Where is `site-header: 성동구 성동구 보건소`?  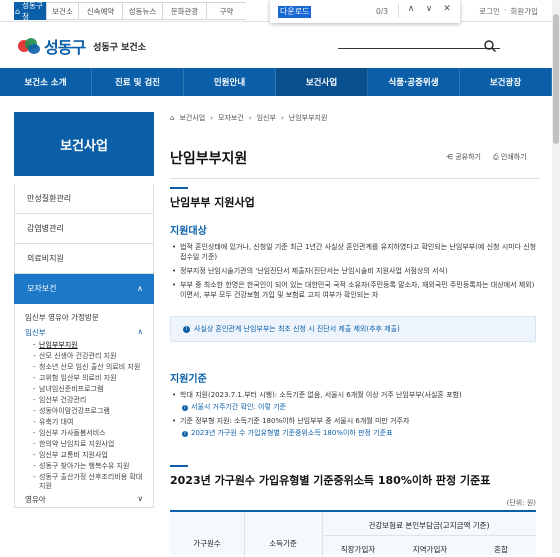 site-header: 성동구 성동구 보건소 is located at coordinates (276, 45).